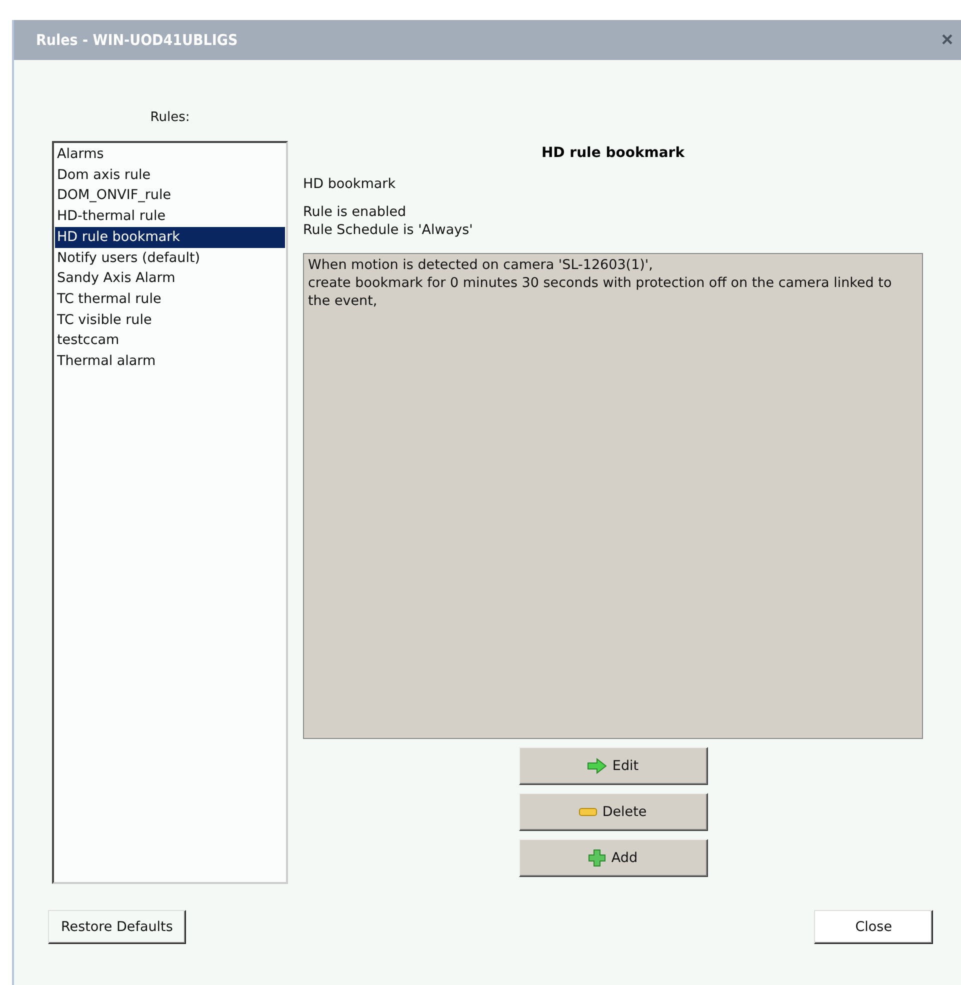 The image size is (961, 985). Describe the element at coordinates (613, 766) in the screenshot. I see `edit-button: Edit` at that location.